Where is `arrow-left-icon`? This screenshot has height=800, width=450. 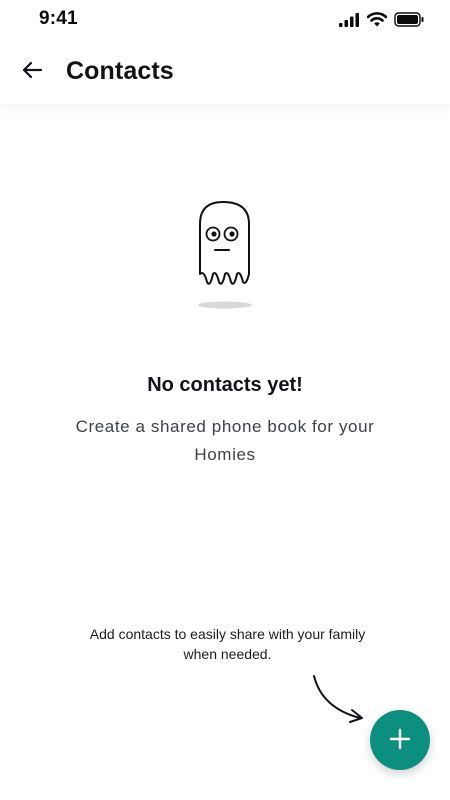
arrow-left-icon is located at coordinates (32, 72).